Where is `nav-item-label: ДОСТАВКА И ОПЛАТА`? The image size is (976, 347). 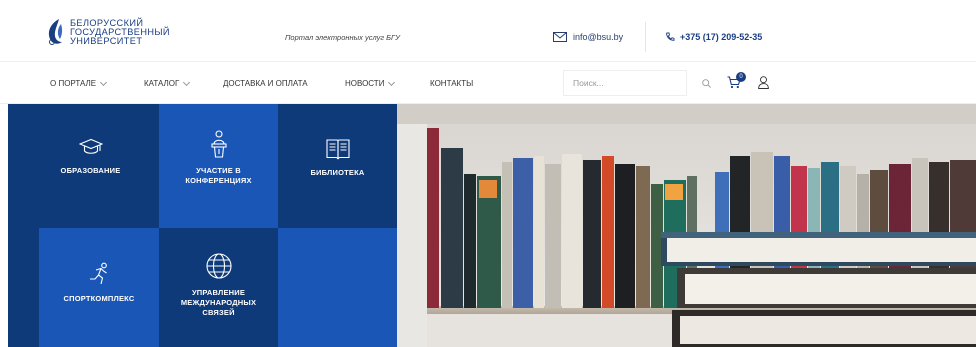
nav-item-label: ДОСТАВКА И ОПЛАТА is located at coordinates (265, 83).